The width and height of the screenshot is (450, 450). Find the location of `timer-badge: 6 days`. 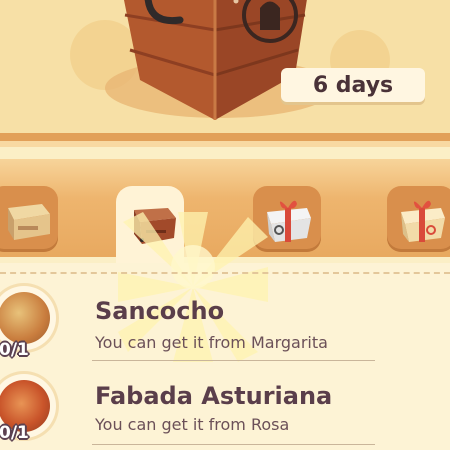

timer-badge: 6 days is located at coordinates (353, 85).